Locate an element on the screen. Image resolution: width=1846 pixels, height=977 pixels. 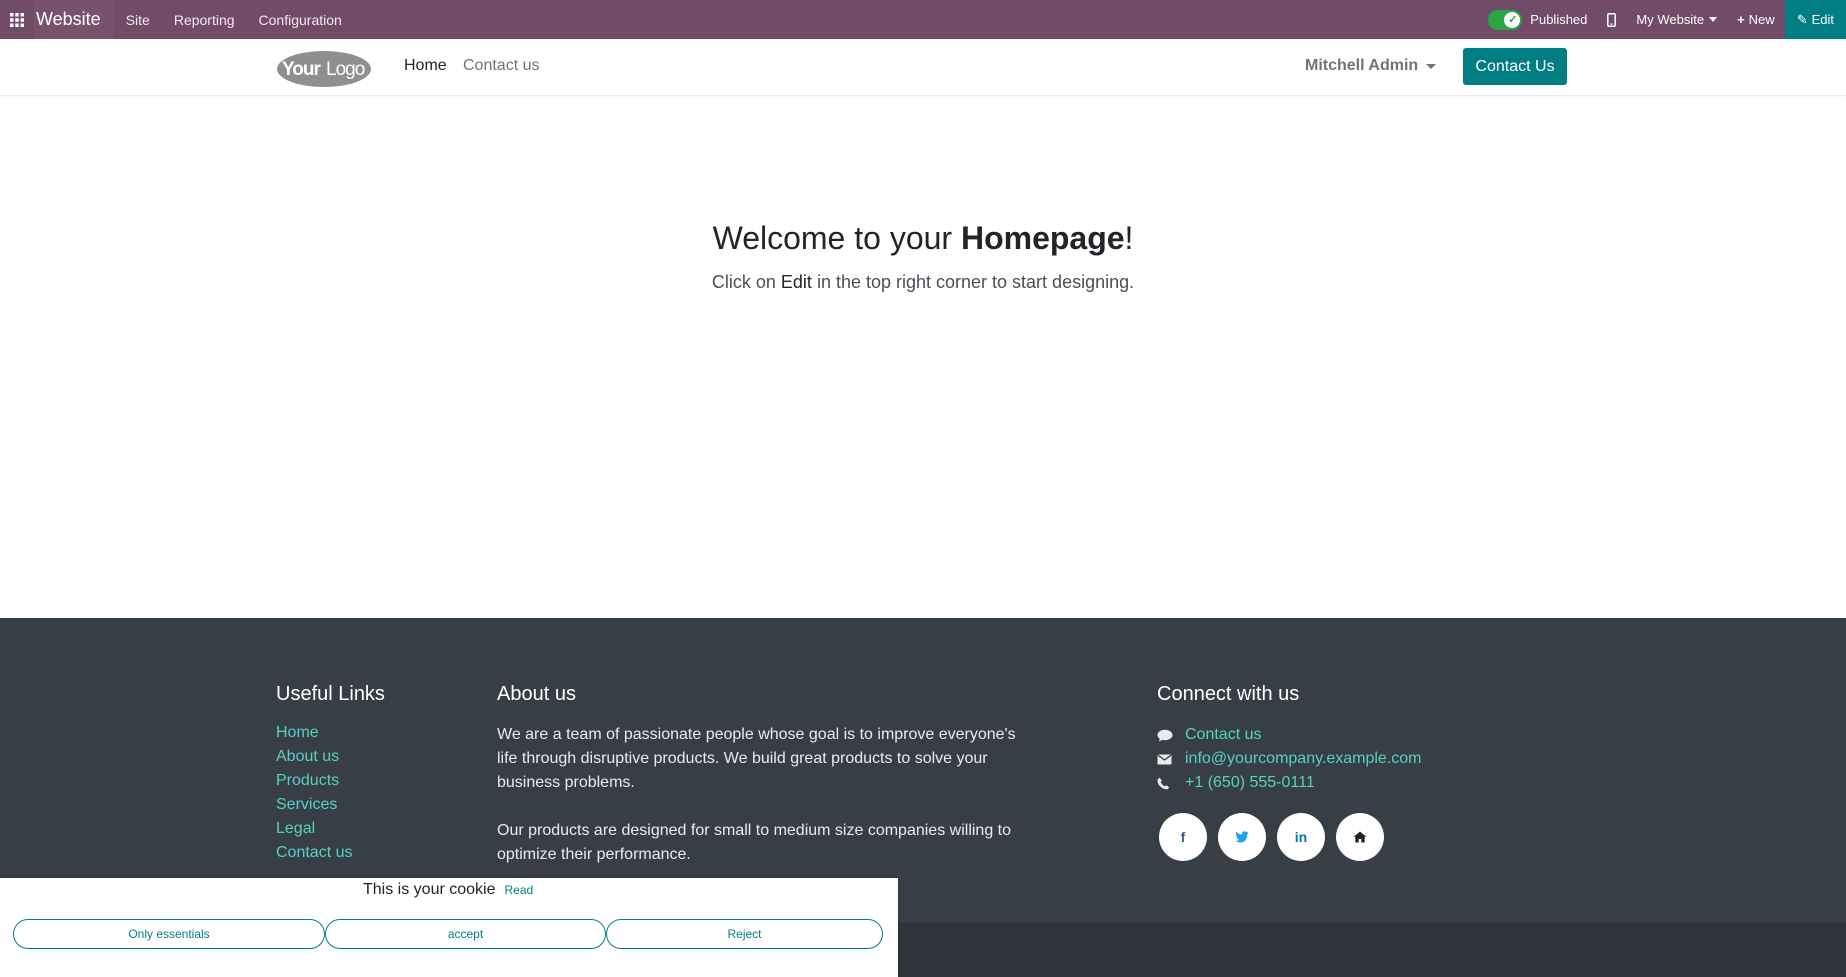
about-title: About us is located at coordinates (536, 694).